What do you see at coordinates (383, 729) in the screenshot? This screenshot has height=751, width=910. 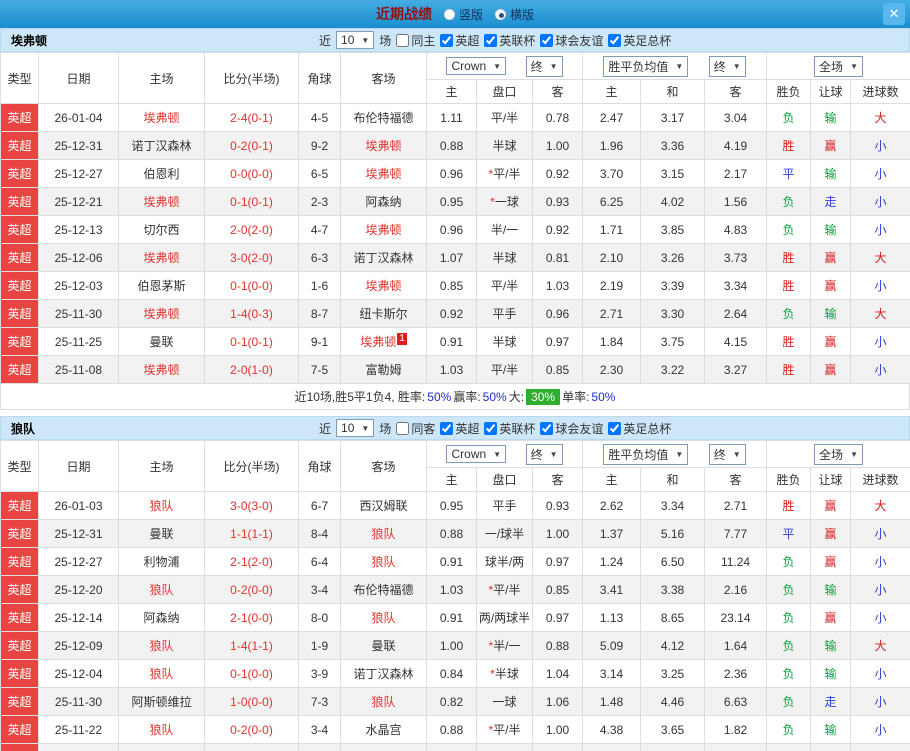 I see `away-team-link: 水晶宫` at bounding box center [383, 729].